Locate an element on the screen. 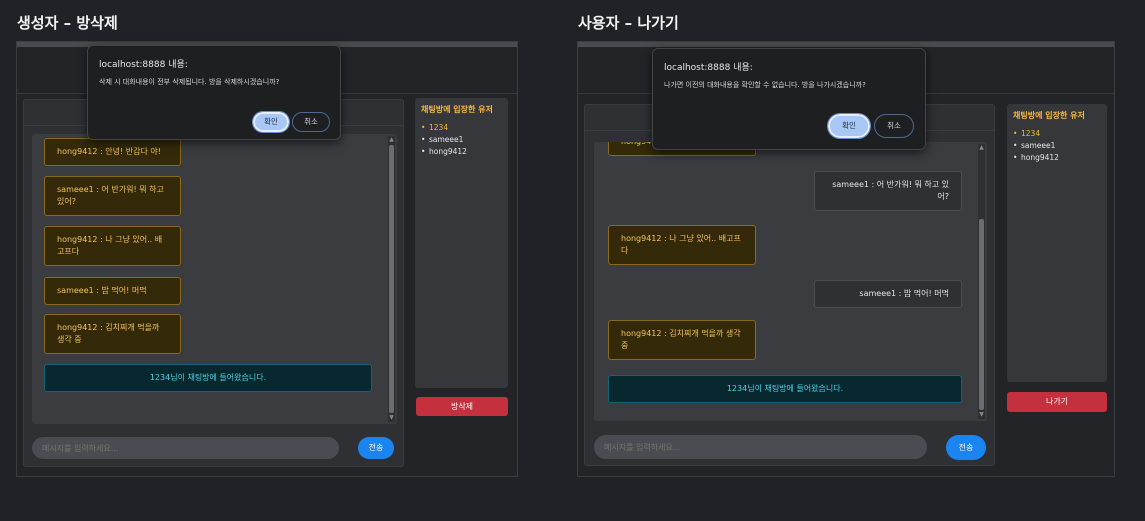 The width and height of the screenshot is (1145, 521). left-scroll-thumb is located at coordinates (391, 279).